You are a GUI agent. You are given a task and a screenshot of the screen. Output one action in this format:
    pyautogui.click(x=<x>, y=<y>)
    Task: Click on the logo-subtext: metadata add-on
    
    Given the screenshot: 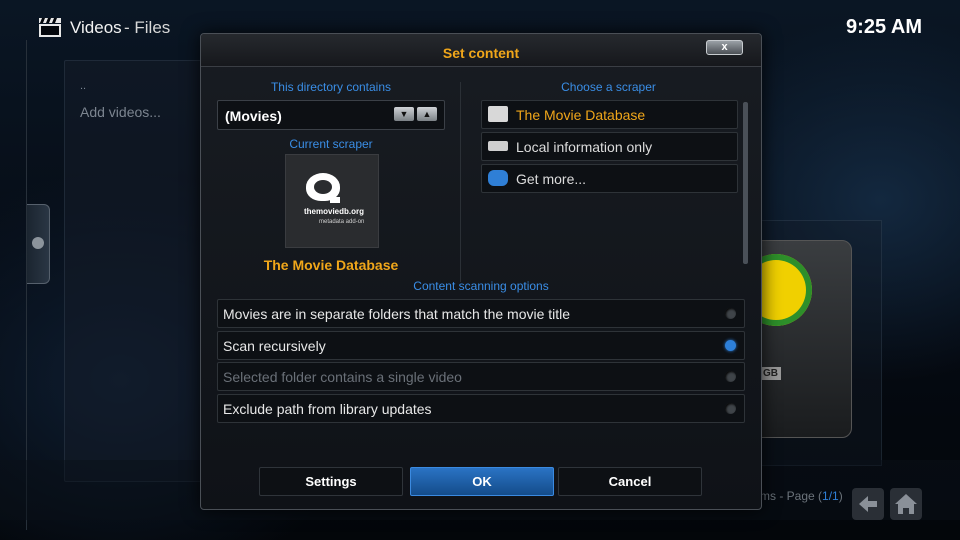 What is the action you would take?
    pyautogui.click(x=342, y=222)
    